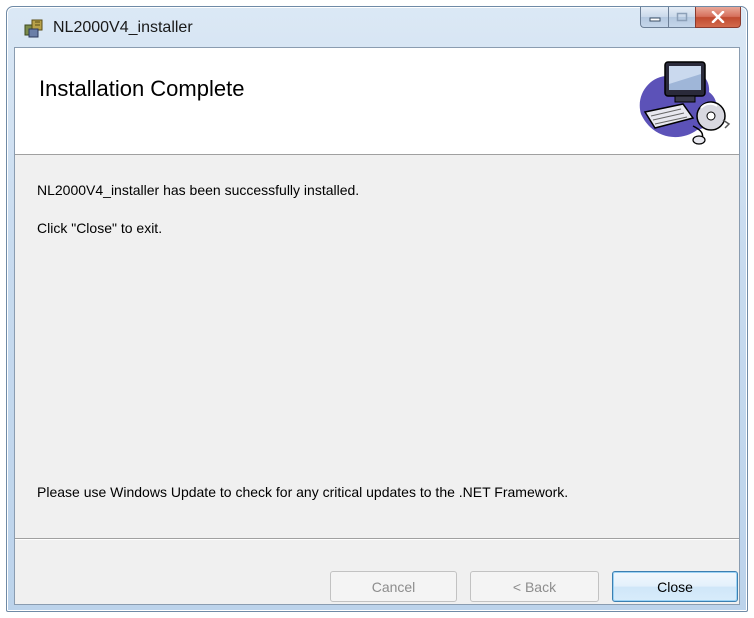 The image size is (754, 618). What do you see at coordinates (377, 539) in the screenshot?
I see `button-separator` at bounding box center [377, 539].